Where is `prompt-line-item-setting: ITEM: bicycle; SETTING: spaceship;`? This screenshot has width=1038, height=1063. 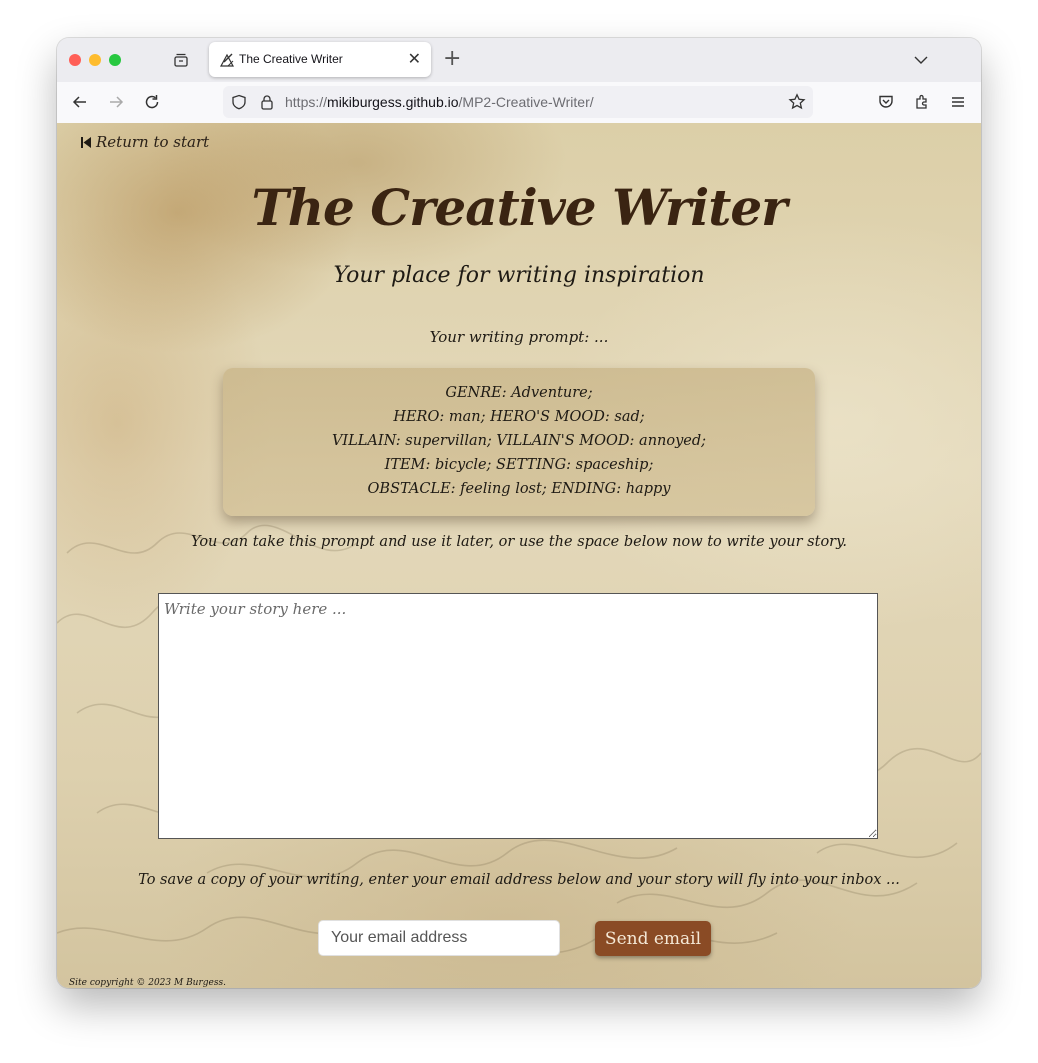 prompt-line-item-setting: ITEM: bicycle; SETTING: spaceship; is located at coordinates (519, 465).